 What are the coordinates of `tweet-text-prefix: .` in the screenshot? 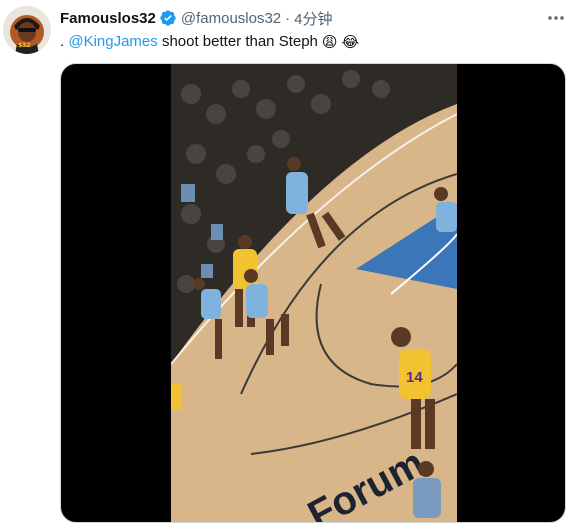 It's located at (64, 41).